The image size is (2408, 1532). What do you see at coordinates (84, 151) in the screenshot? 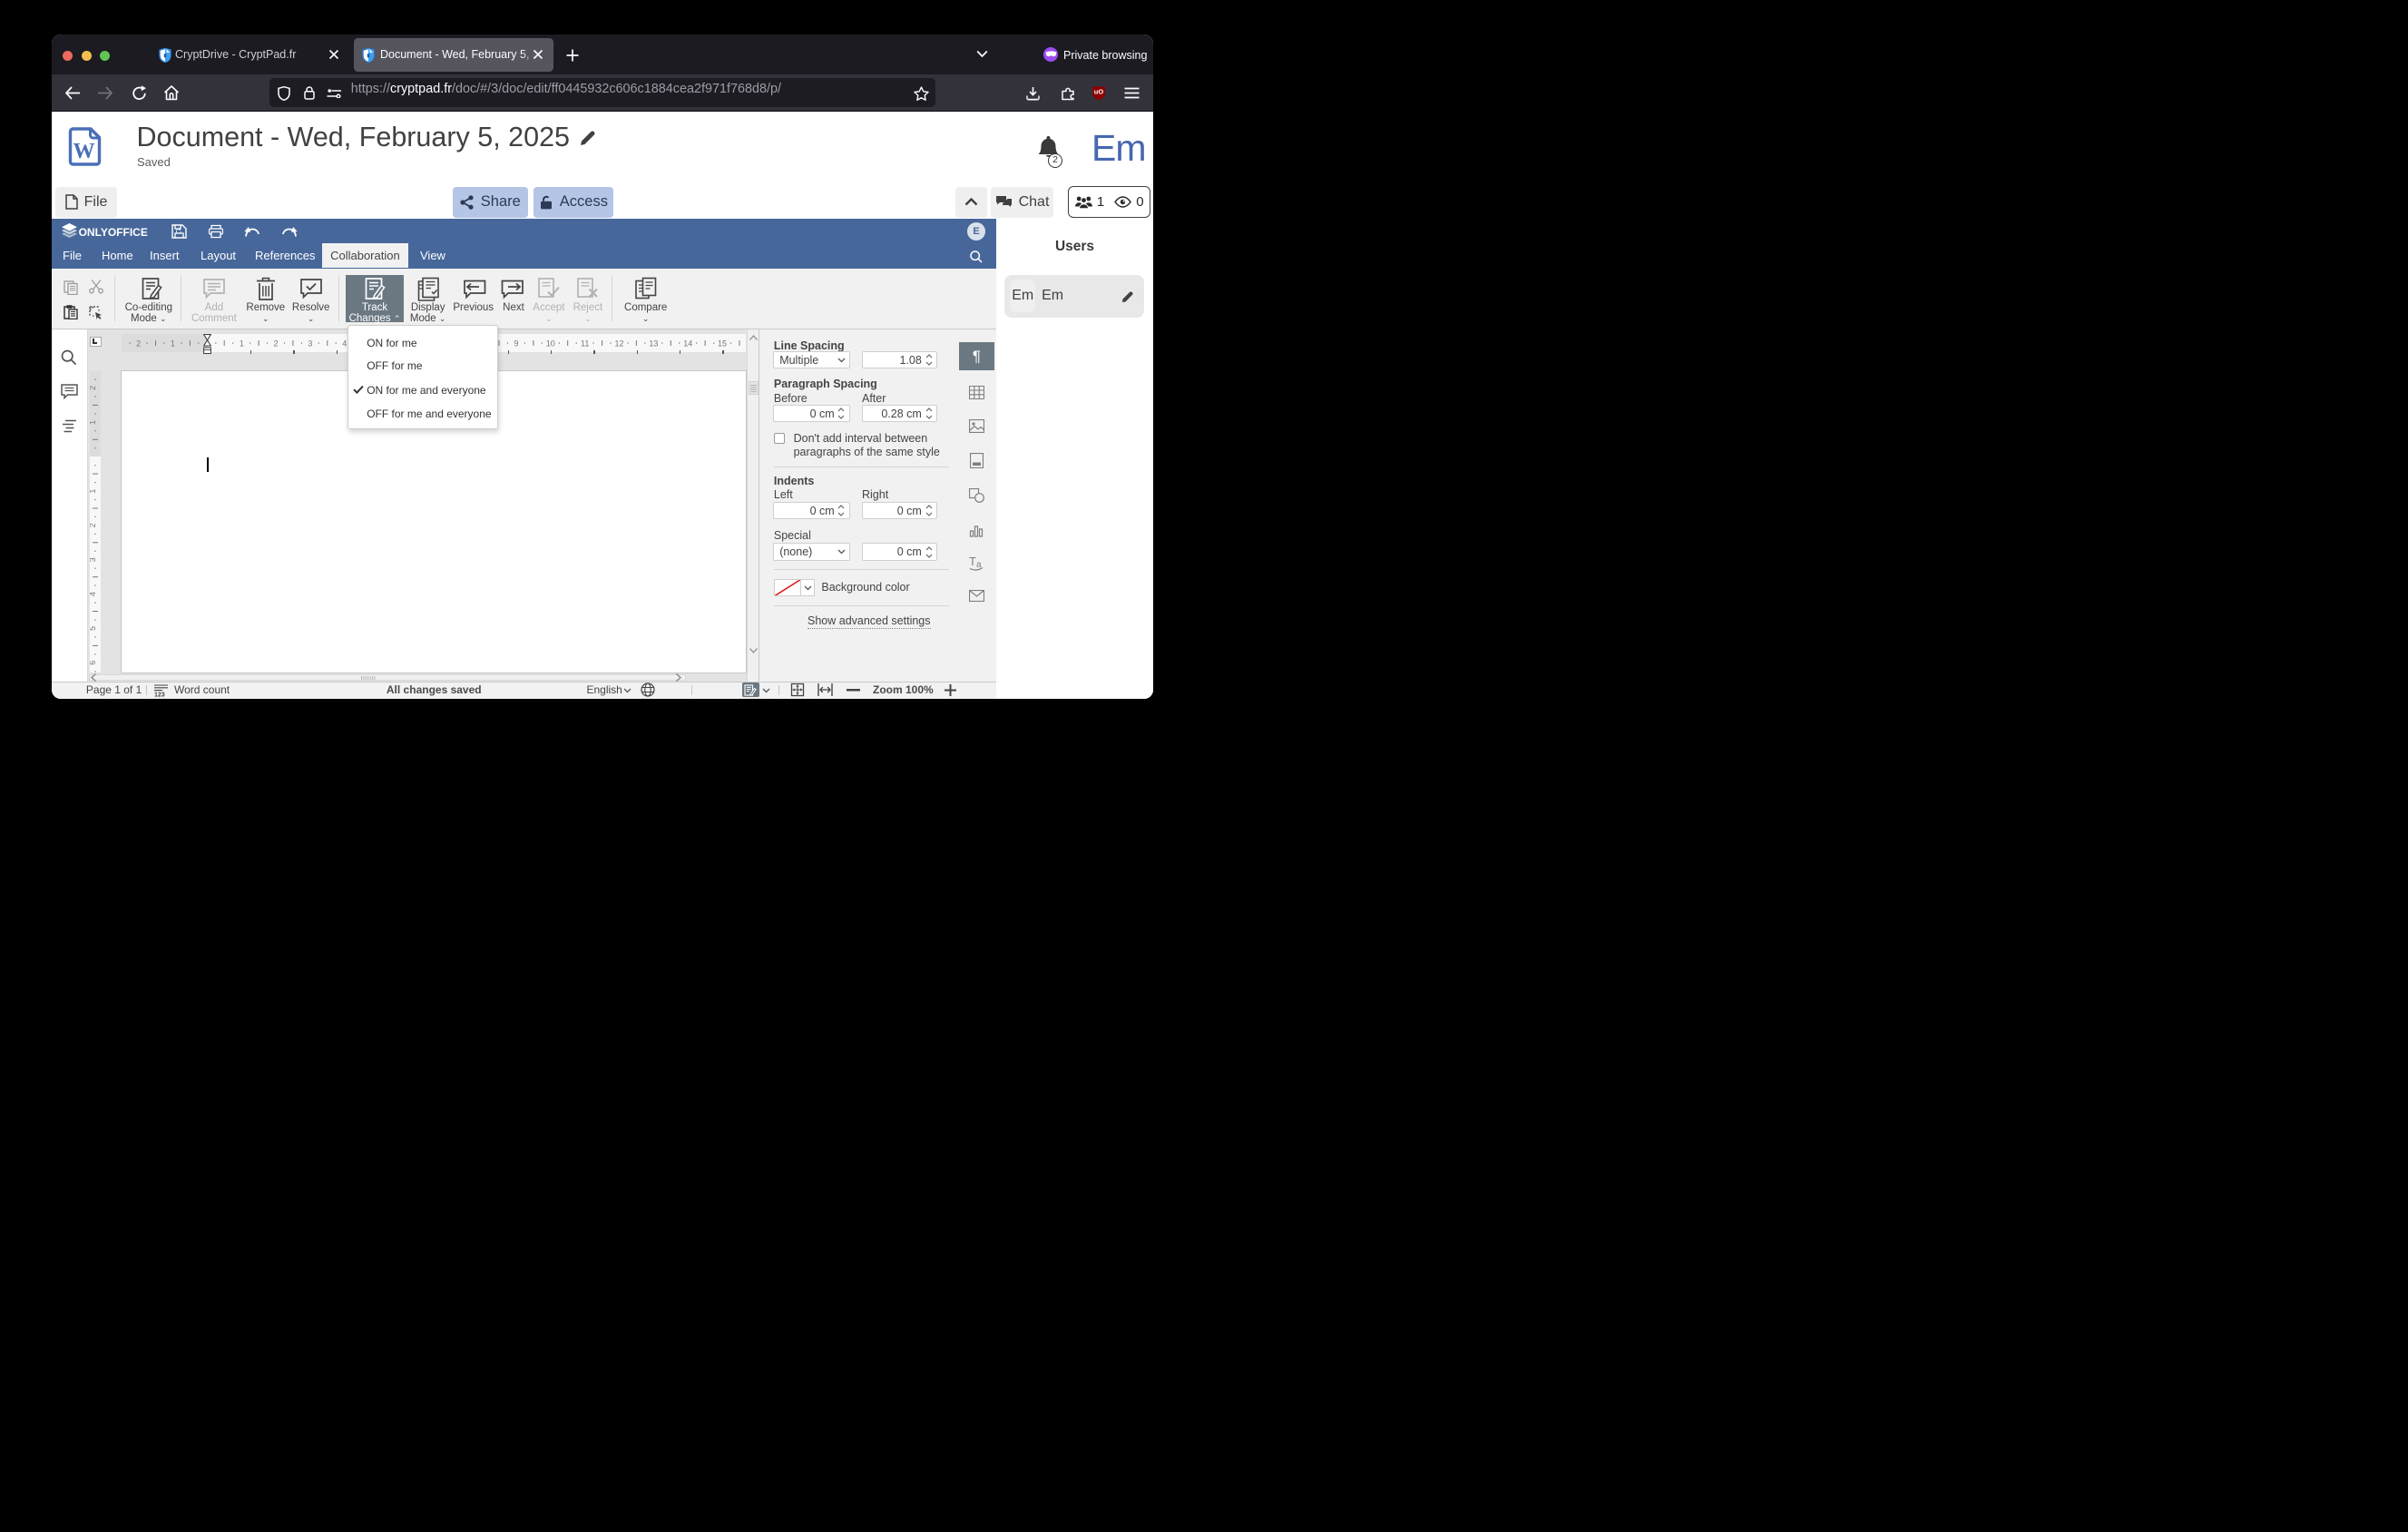
I see `svg-text: W` at bounding box center [84, 151].